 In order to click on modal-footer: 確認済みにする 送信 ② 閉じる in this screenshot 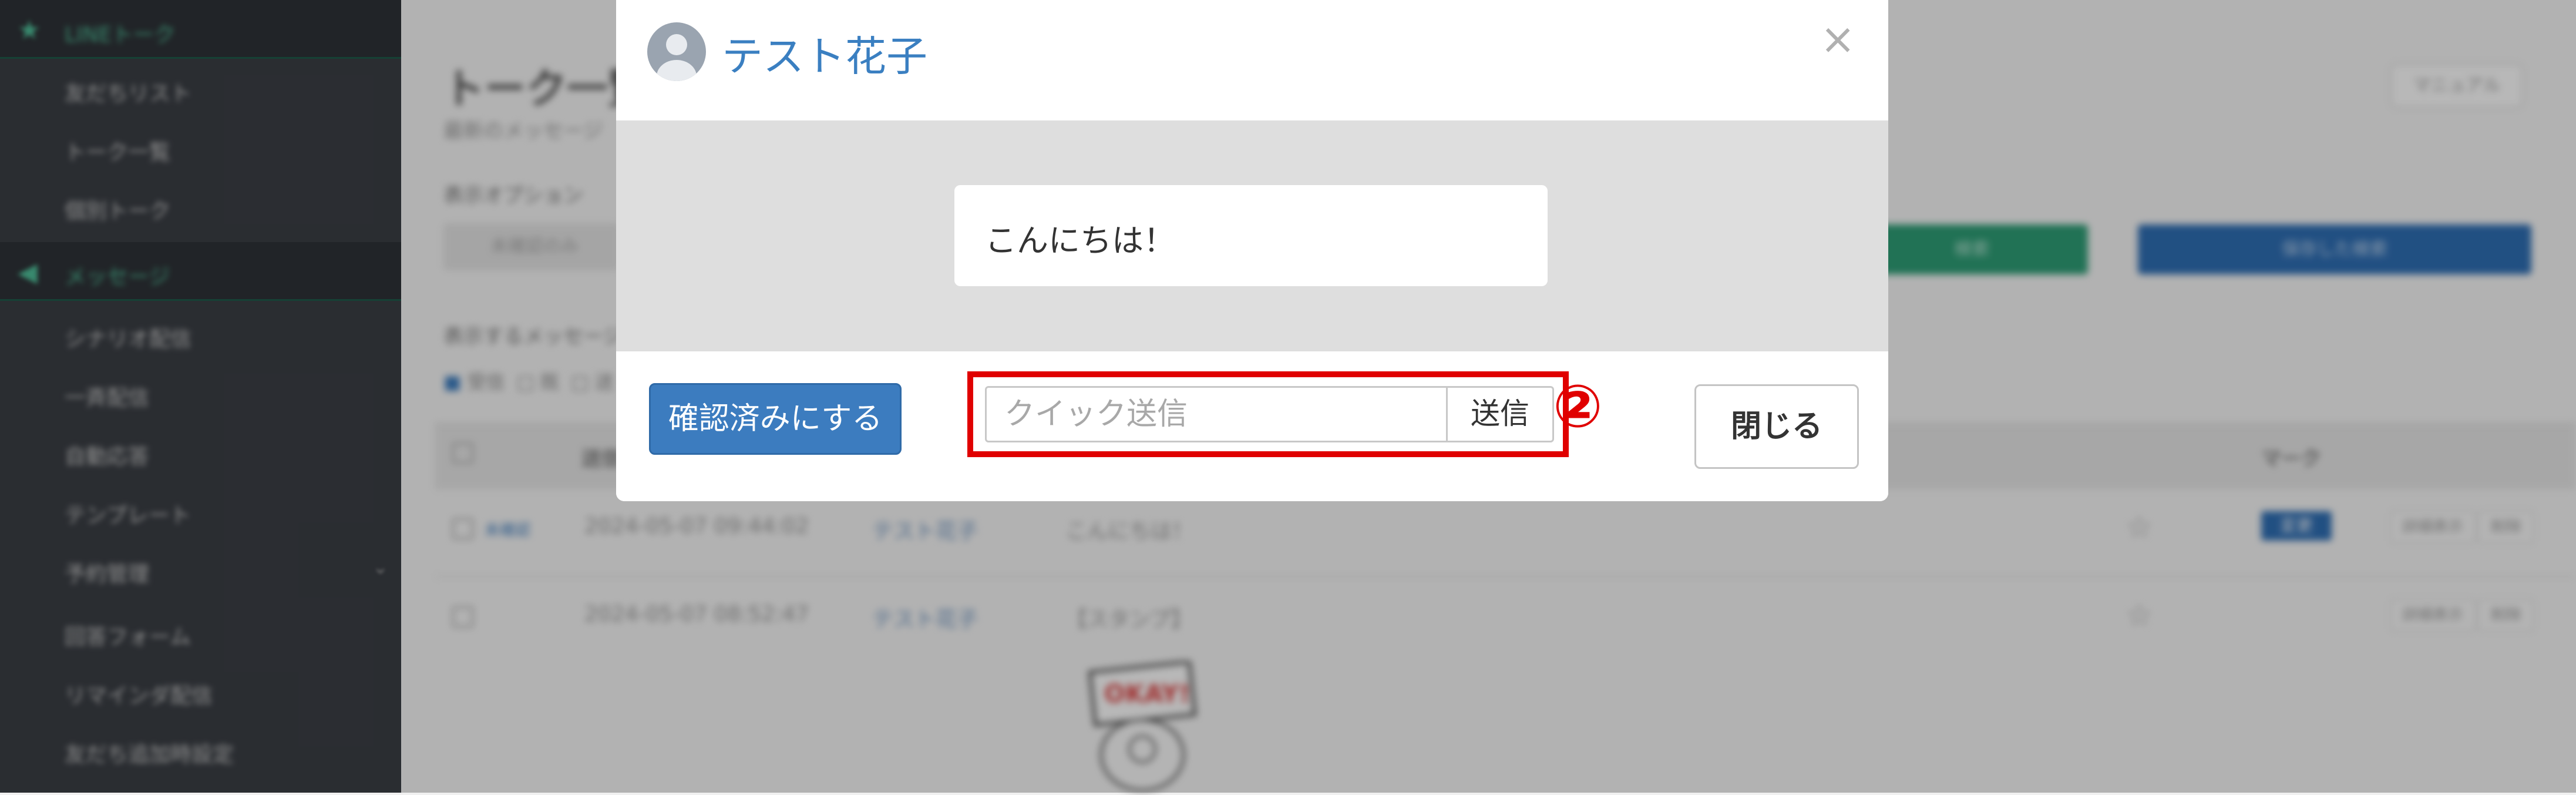, I will do `click(1252, 426)`.